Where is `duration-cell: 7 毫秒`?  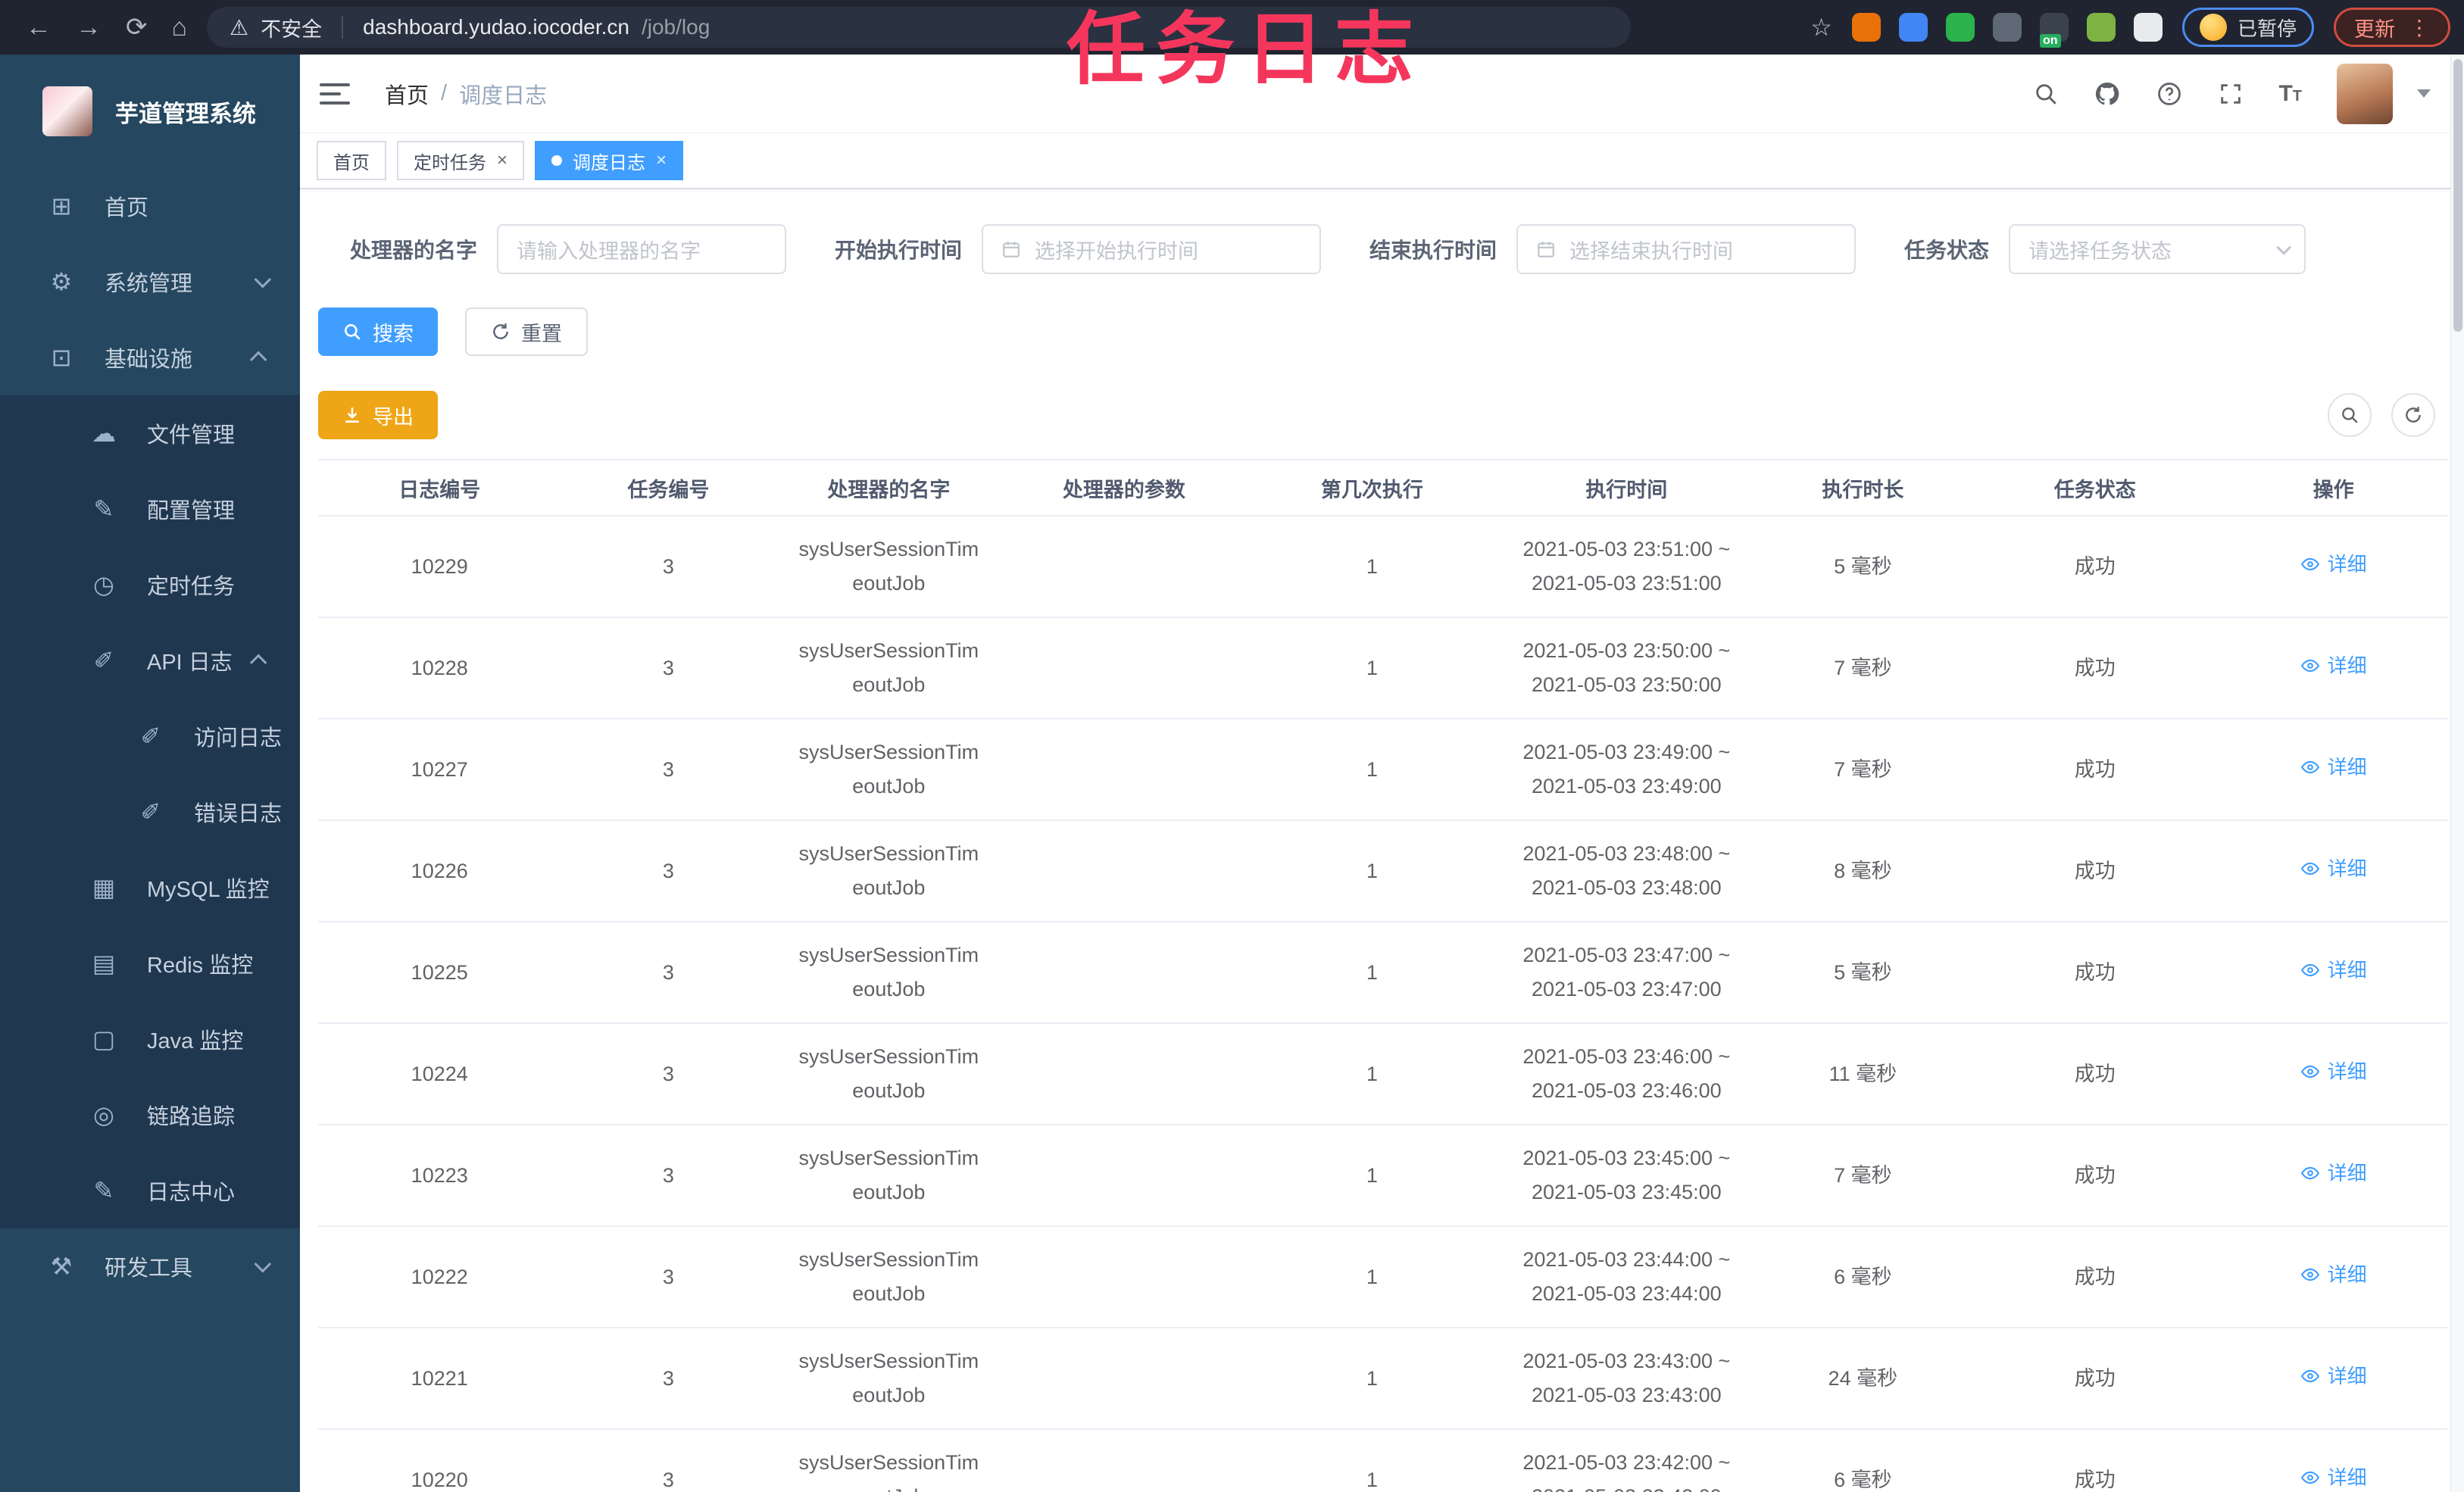
duration-cell: 7 毫秒 is located at coordinates (1863, 668).